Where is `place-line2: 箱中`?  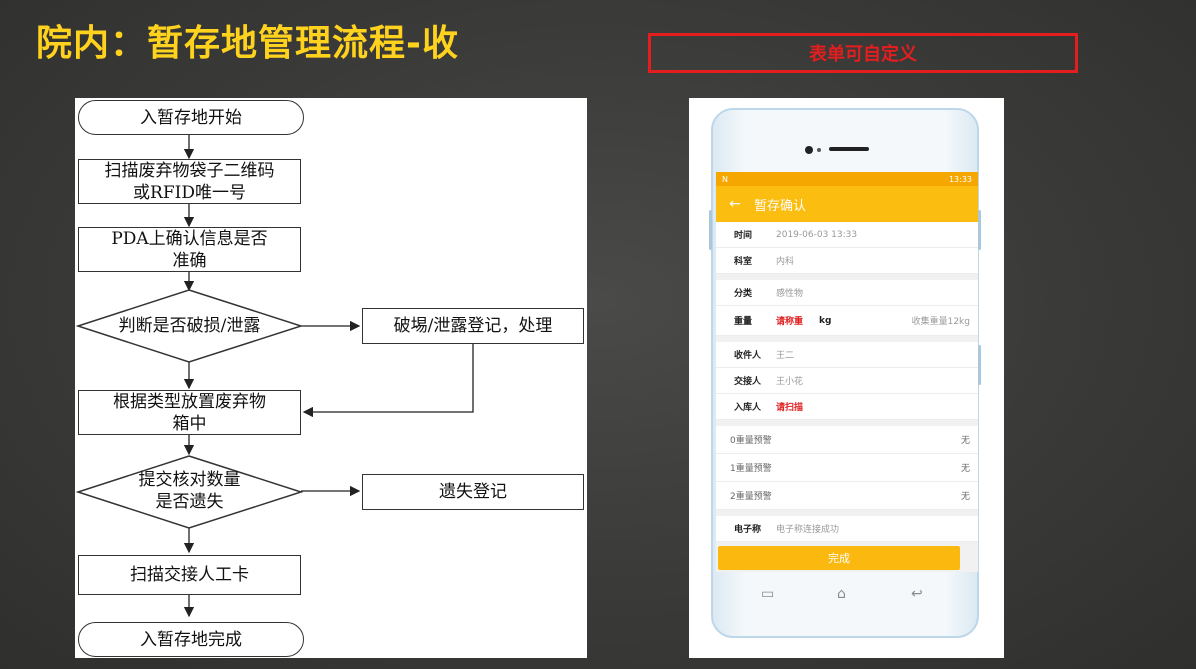 place-line2: 箱中 is located at coordinates (189, 423).